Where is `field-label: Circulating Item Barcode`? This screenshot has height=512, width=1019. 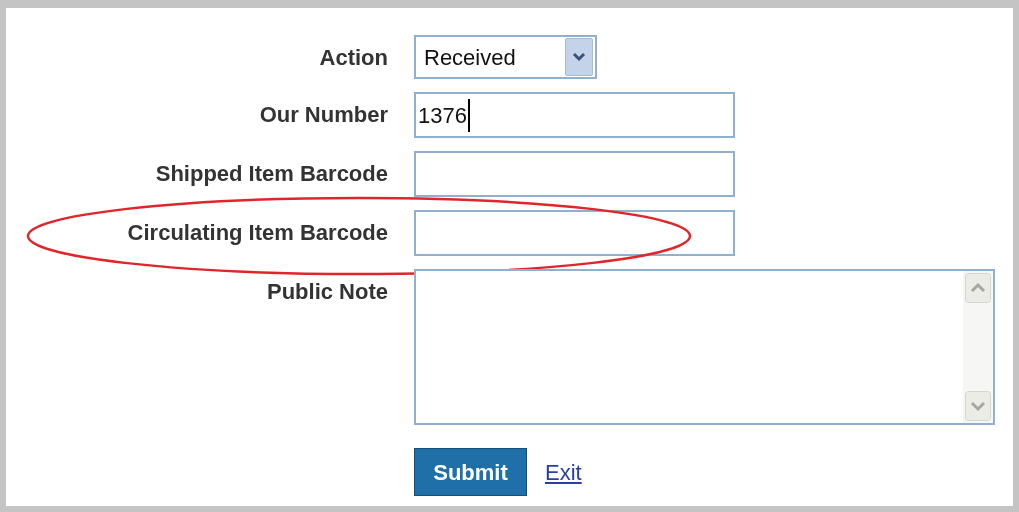
field-label: Circulating Item Barcode is located at coordinates (257, 232).